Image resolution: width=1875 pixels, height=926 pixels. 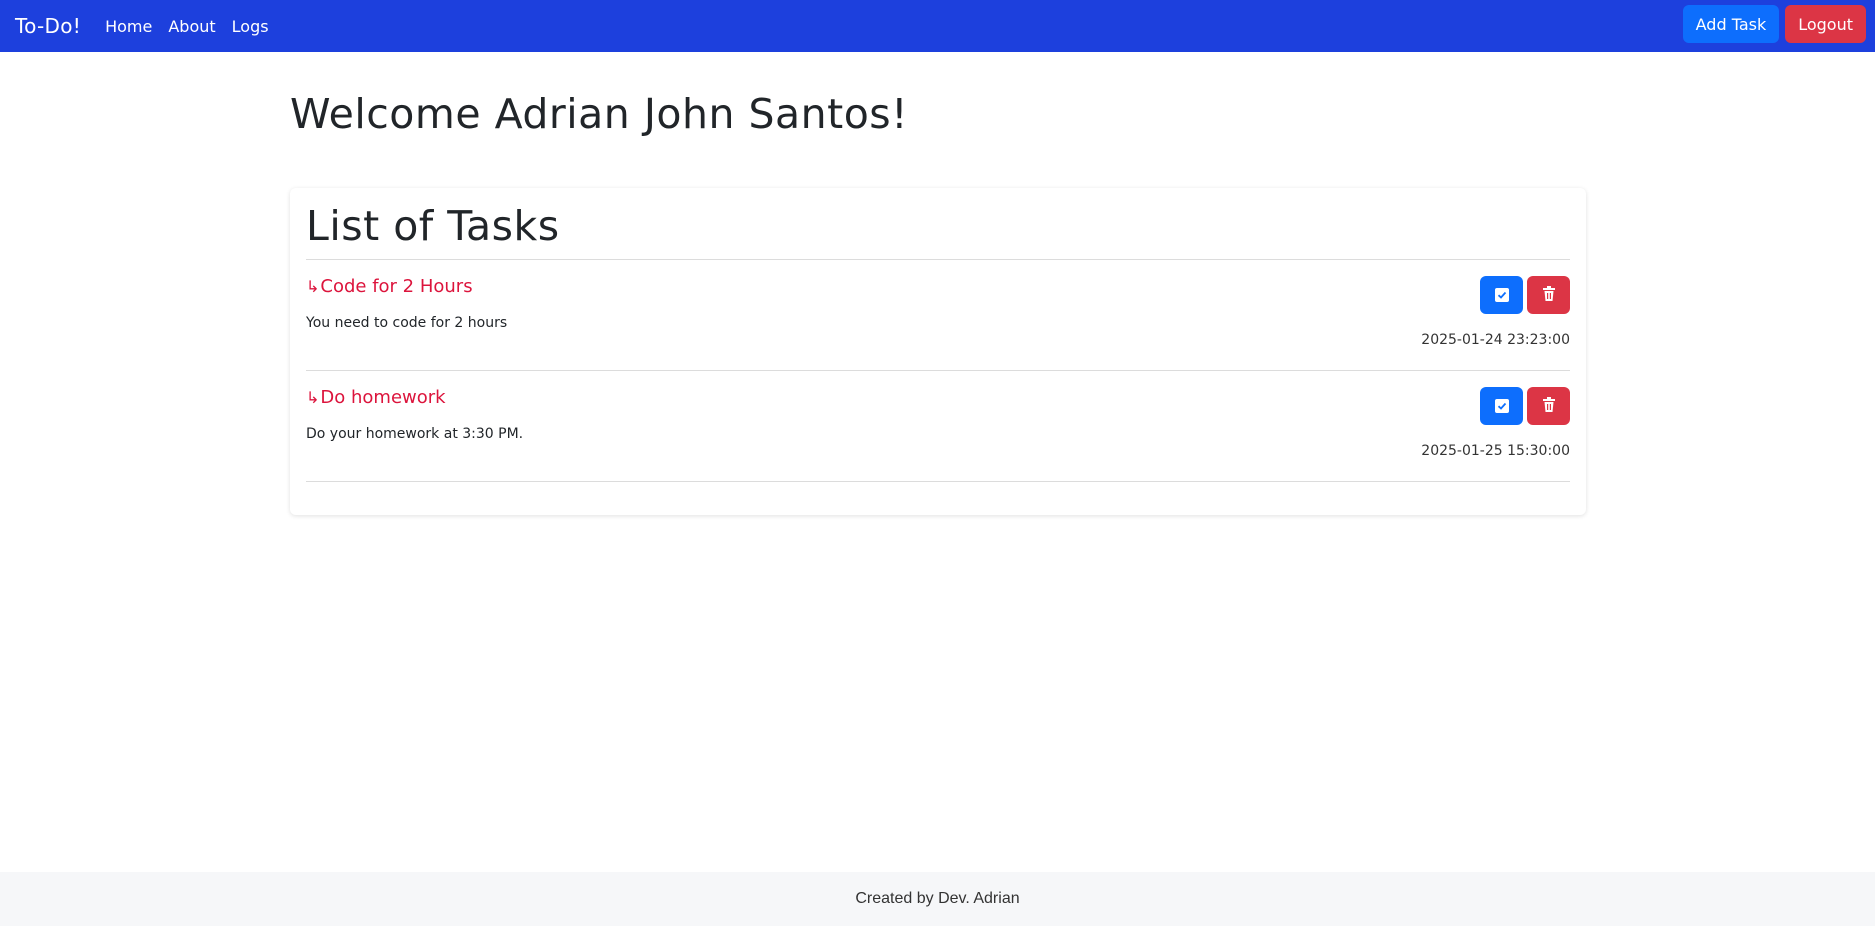 What do you see at coordinates (48, 26) in the screenshot?
I see `brand-logo: To-Do!` at bounding box center [48, 26].